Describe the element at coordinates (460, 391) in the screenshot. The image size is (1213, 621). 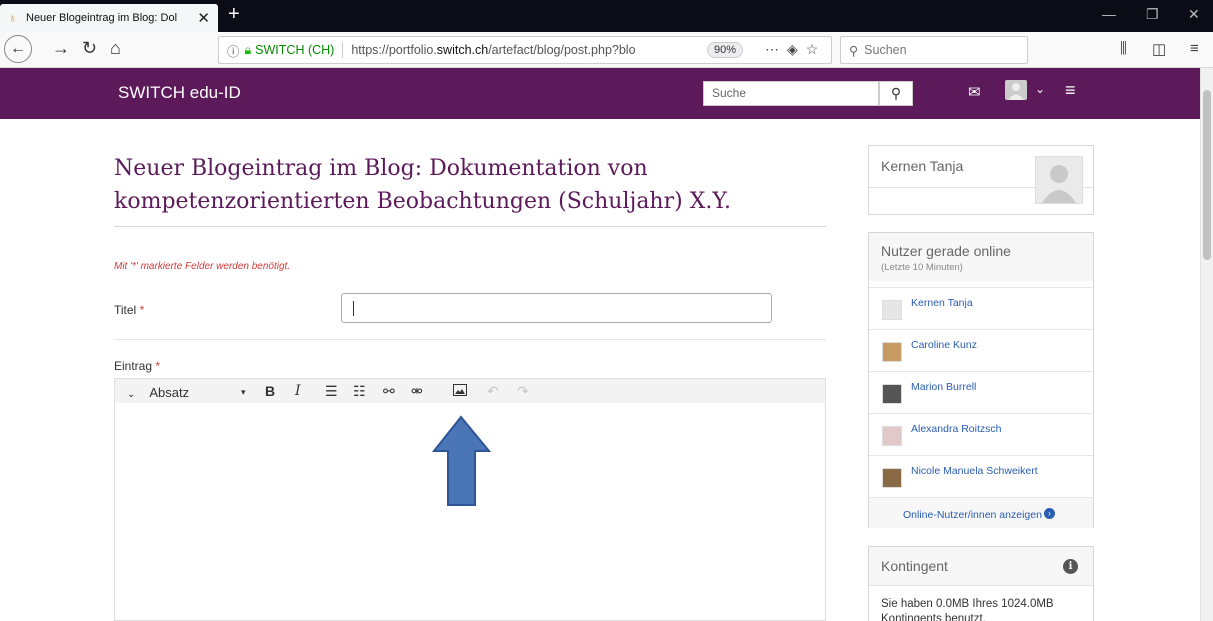
I see `insert-image-icon` at that location.